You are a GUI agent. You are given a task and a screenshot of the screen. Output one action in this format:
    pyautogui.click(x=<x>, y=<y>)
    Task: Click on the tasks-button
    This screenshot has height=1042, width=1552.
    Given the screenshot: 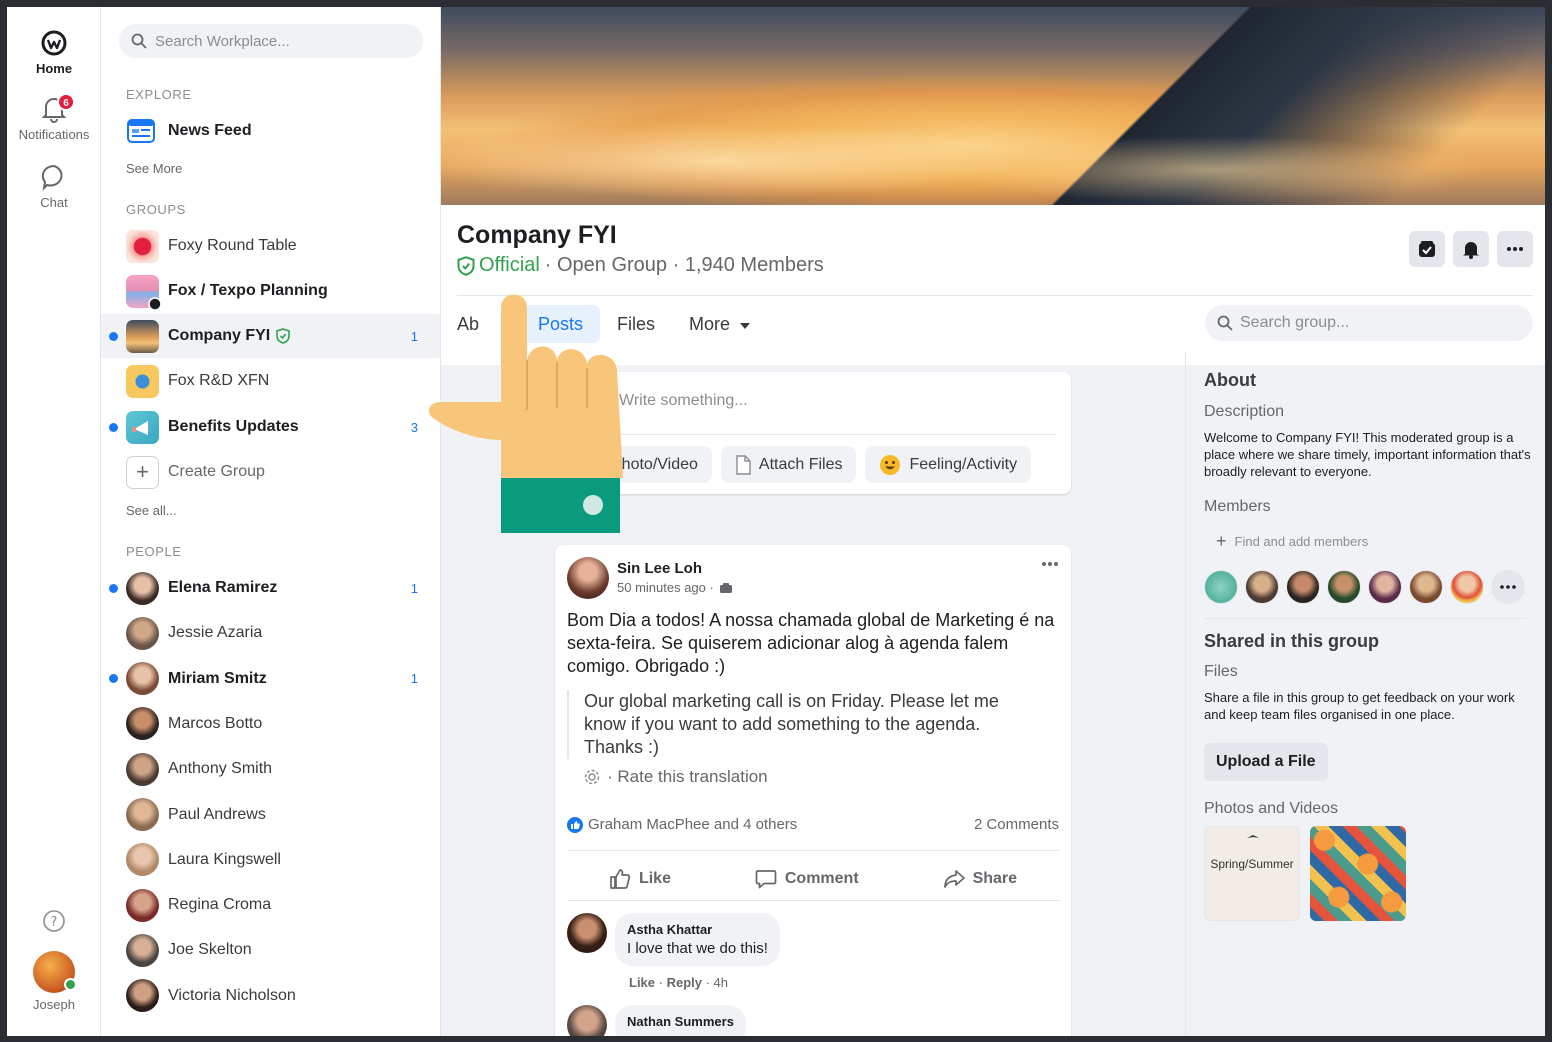 What is the action you would take?
    pyautogui.click(x=1427, y=249)
    